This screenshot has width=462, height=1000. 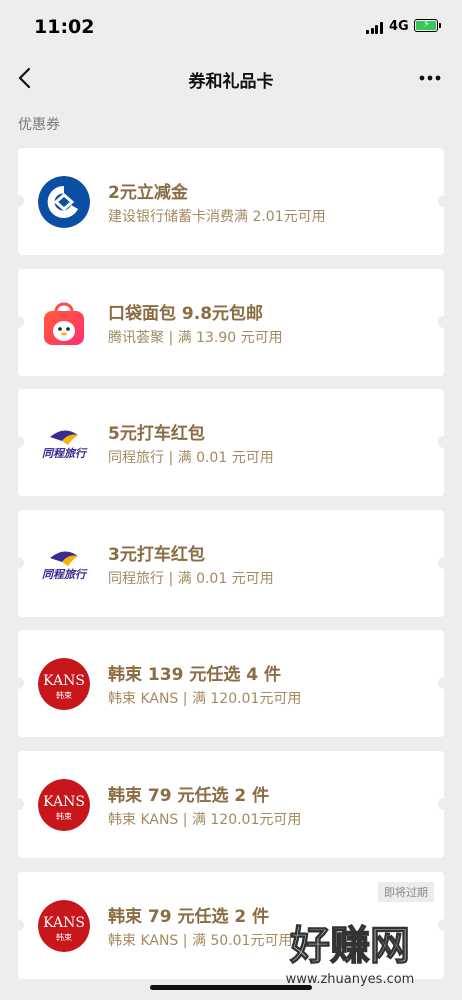 I want to click on coupon-card: 口袋面包 9.8元包邮 腾讯荟聚 | 满 13.90 元可用, so click(x=231, y=322).